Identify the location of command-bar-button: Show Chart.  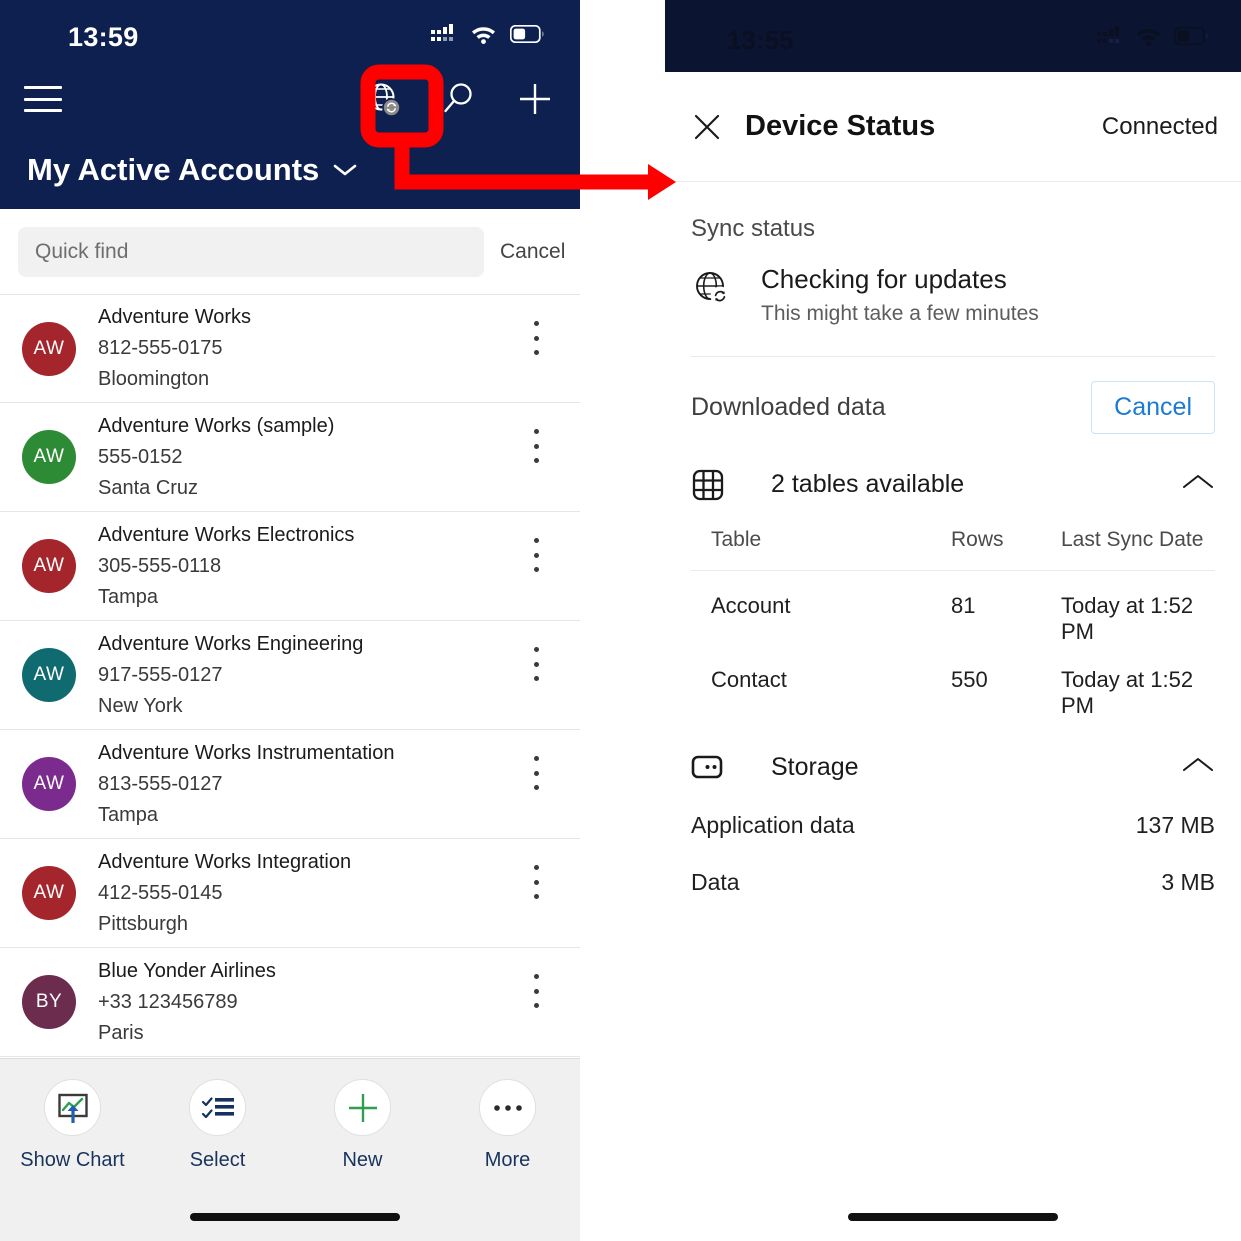
(72, 1125).